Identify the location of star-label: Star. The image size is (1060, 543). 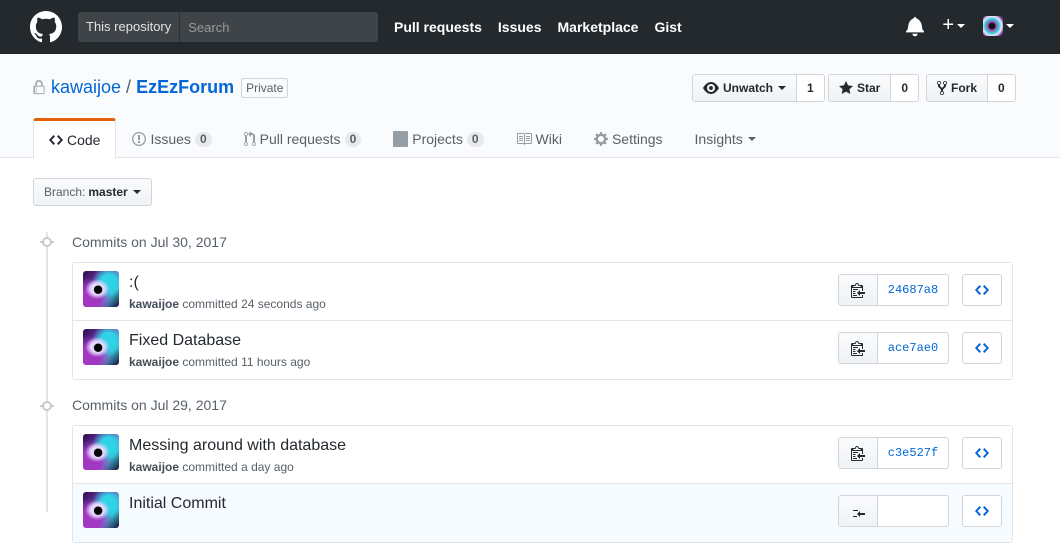
(869, 88).